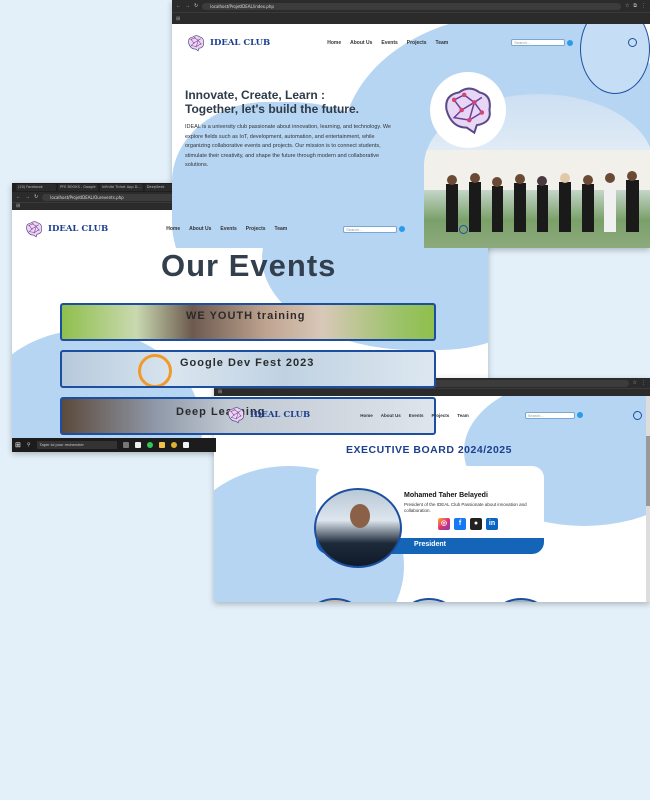 The image size is (650, 800). What do you see at coordinates (149, 445) in the screenshot?
I see `whatsapp-icon` at bounding box center [149, 445].